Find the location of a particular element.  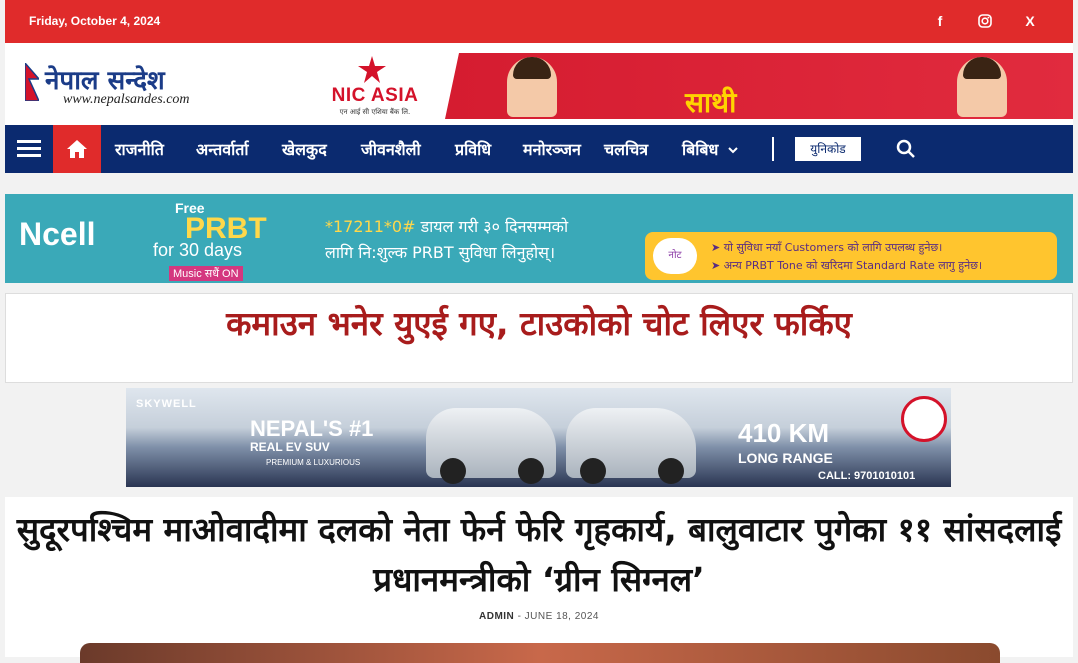

skywell-range-label: LONG RANGE is located at coordinates (785, 458).